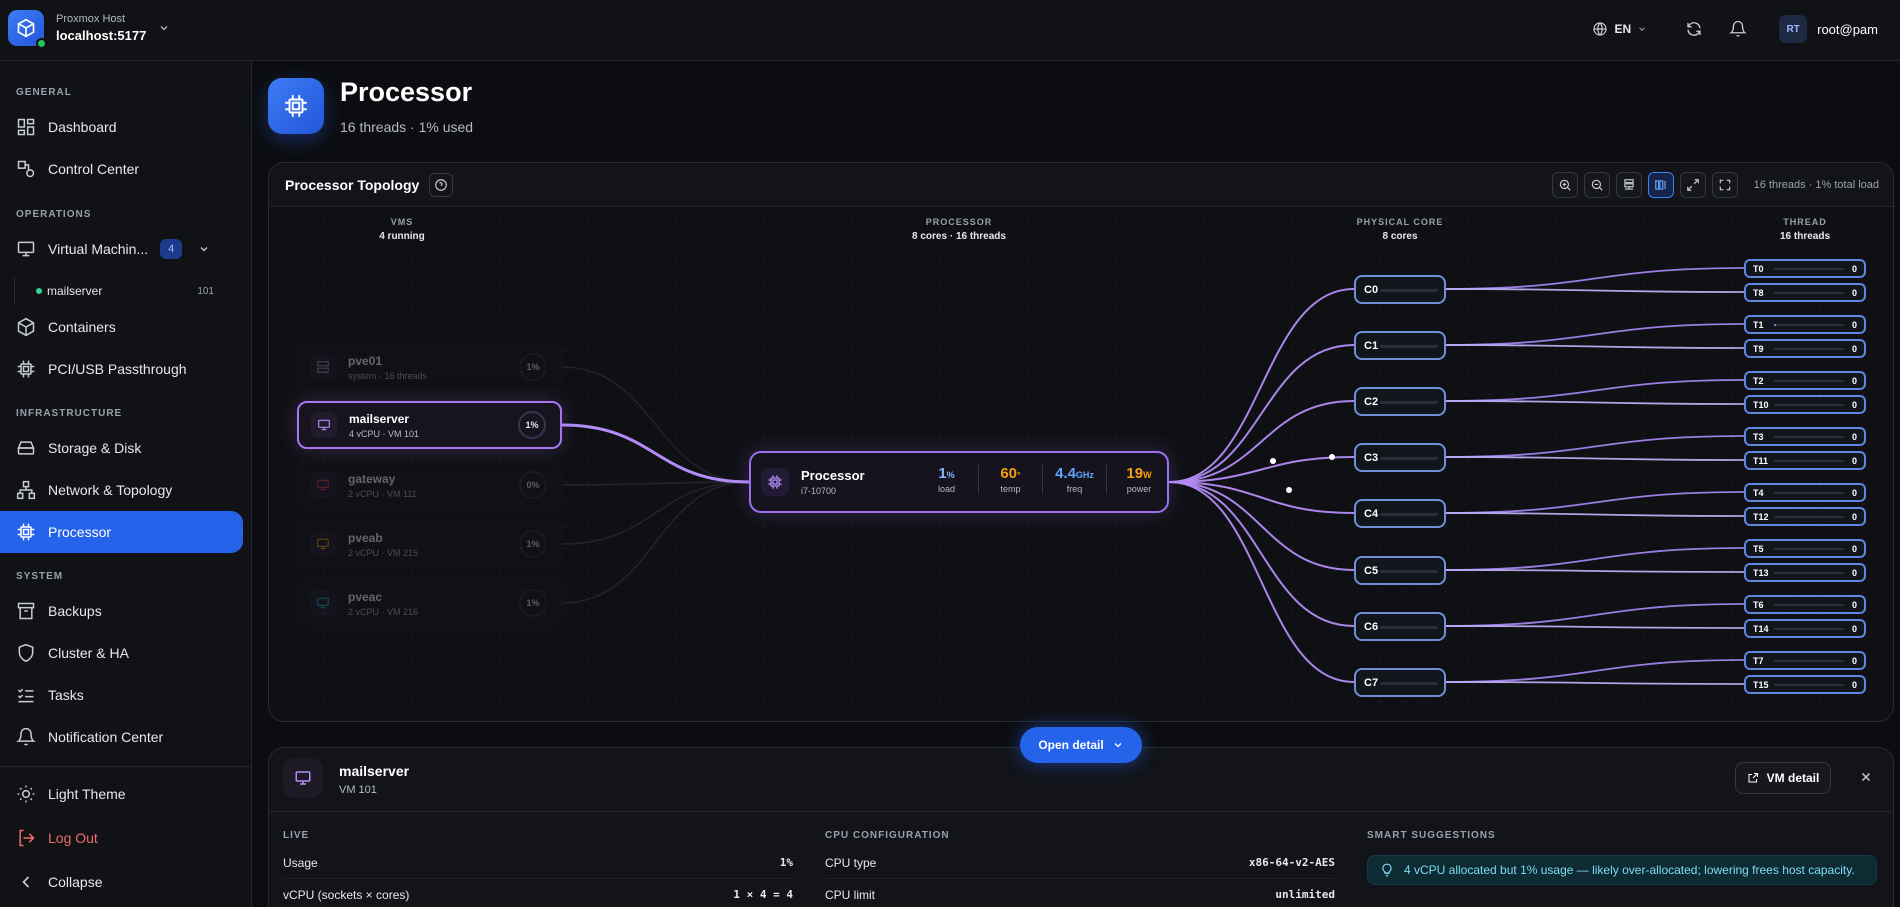  Describe the element at coordinates (82, 127) in the screenshot. I see `sidebar-item-label: Dashboard` at that location.